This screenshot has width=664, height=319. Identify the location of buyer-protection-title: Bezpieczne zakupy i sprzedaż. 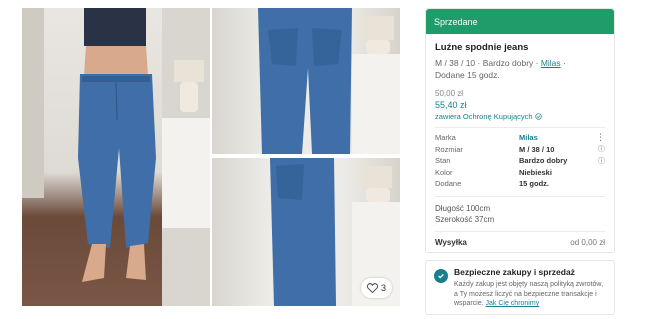
(514, 272).